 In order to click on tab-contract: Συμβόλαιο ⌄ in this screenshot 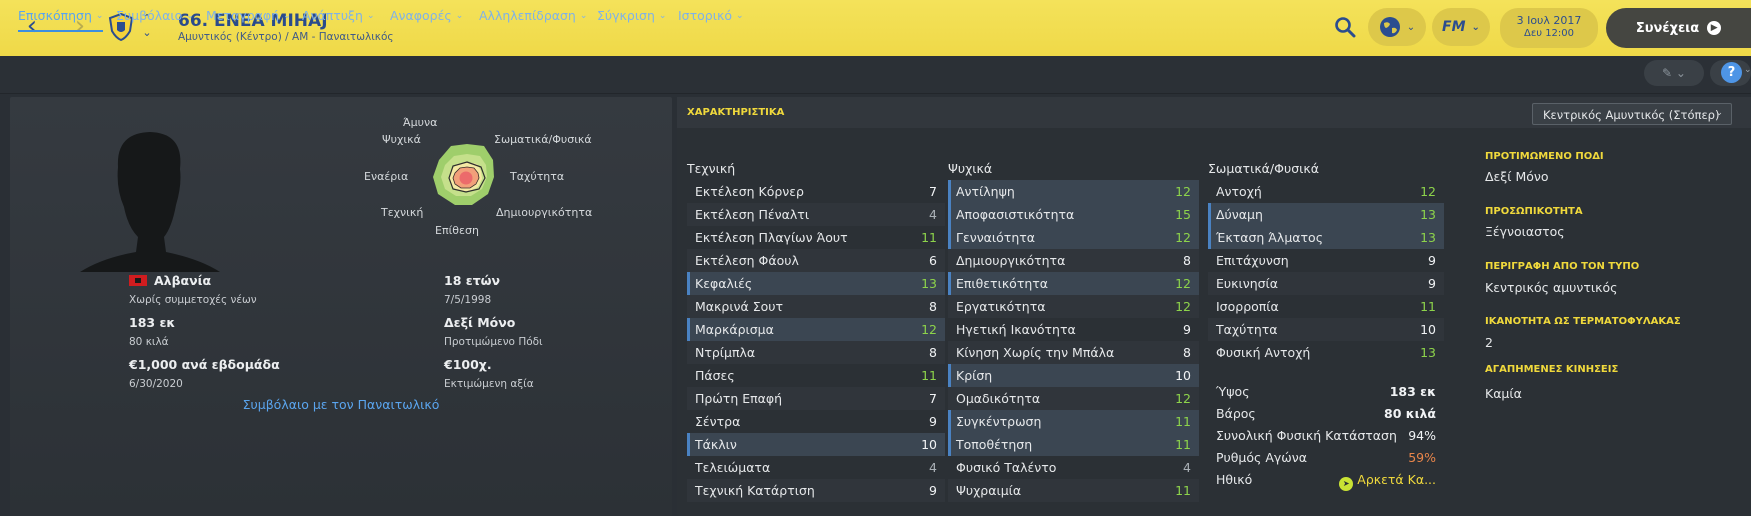, I will do `click(155, 20)`.